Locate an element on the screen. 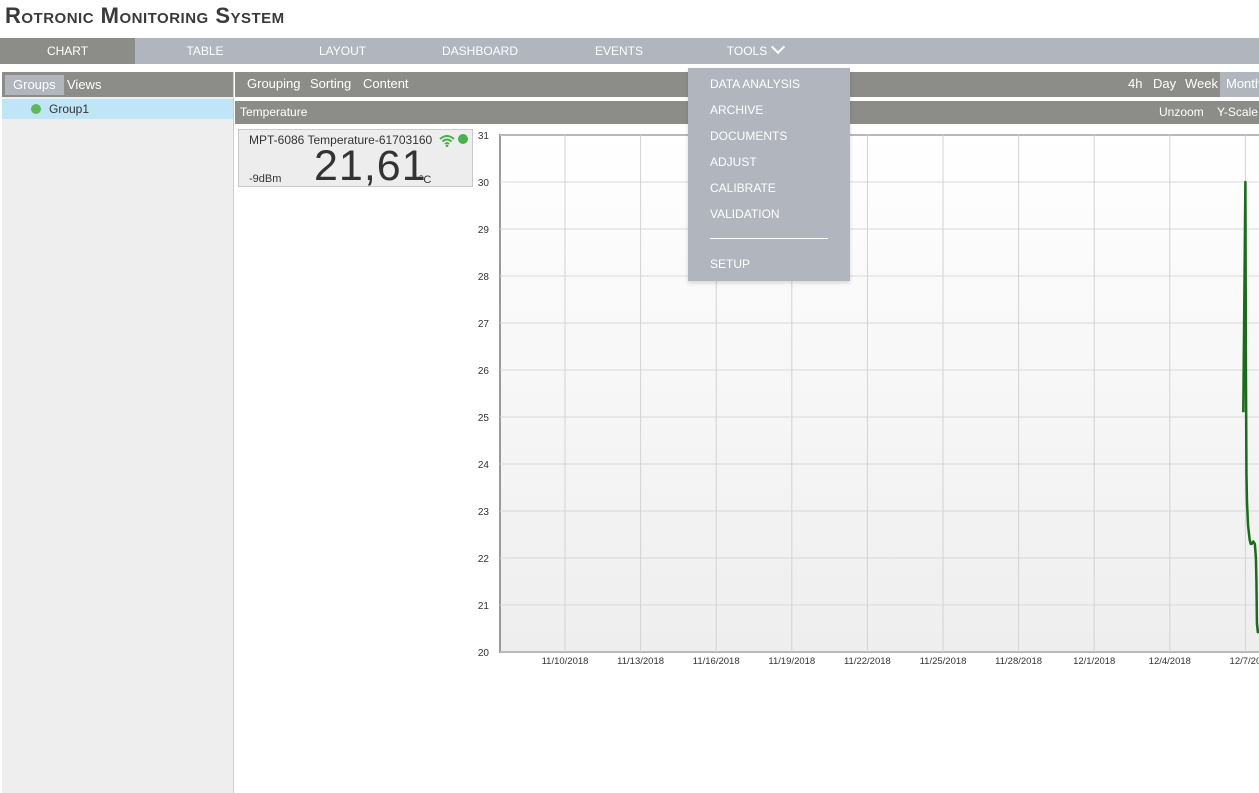 The height and width of the screenshot is (793, 1259). tab-views: Views is located at coordinates (84, 85).